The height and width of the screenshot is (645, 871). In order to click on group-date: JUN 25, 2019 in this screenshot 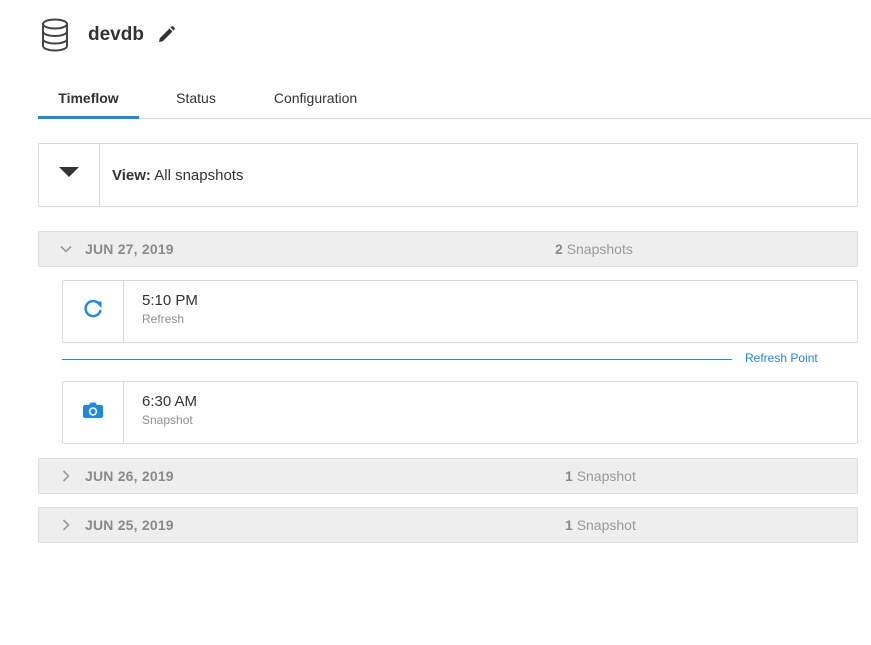, I will do `click(129, 525)`.